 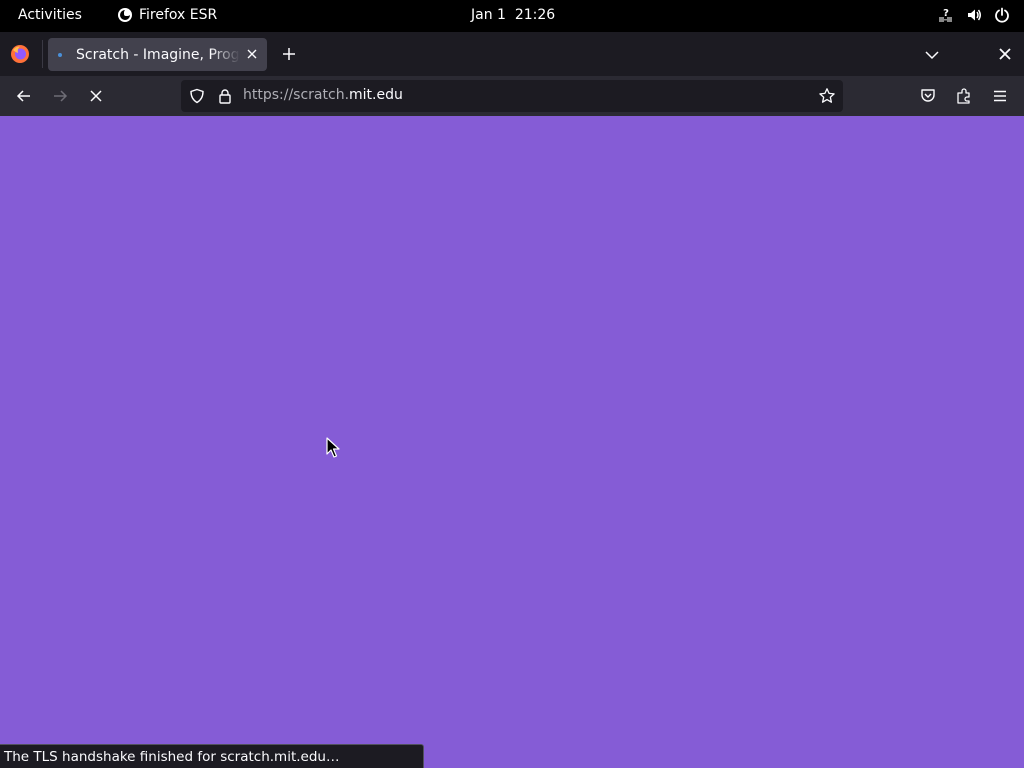 I want to click on app-menu: Firefox ESR, so click(x=167, y=15).